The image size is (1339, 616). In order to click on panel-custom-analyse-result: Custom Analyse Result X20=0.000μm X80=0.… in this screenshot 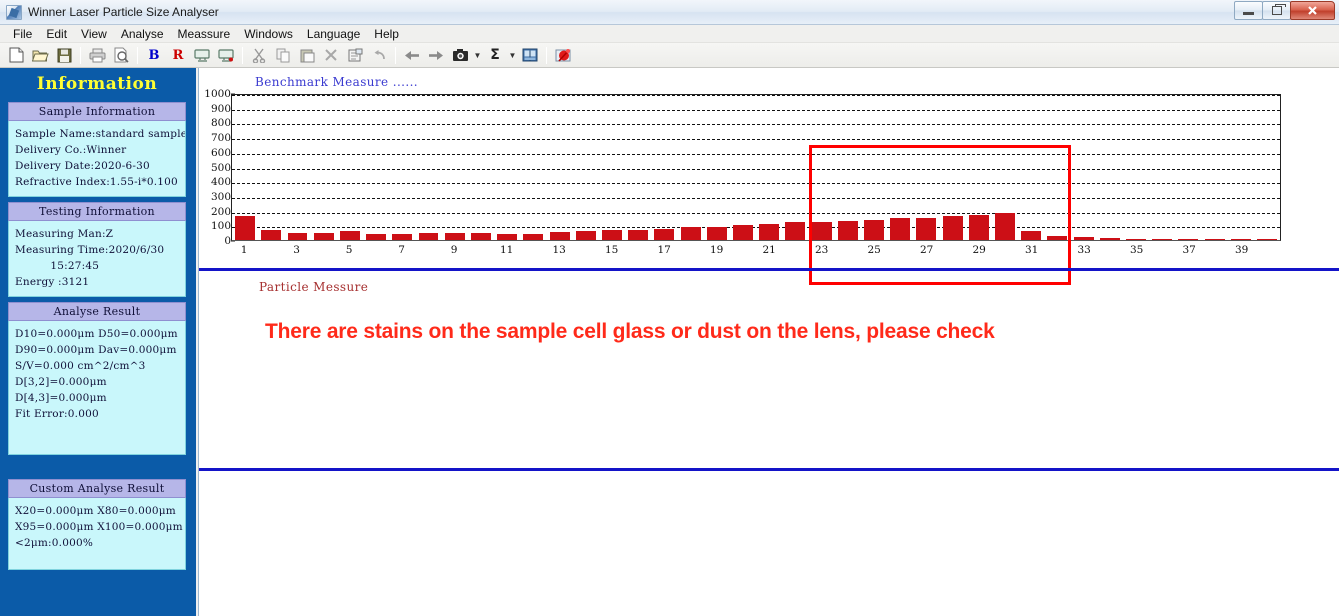, I will do `click(97, 524)`.